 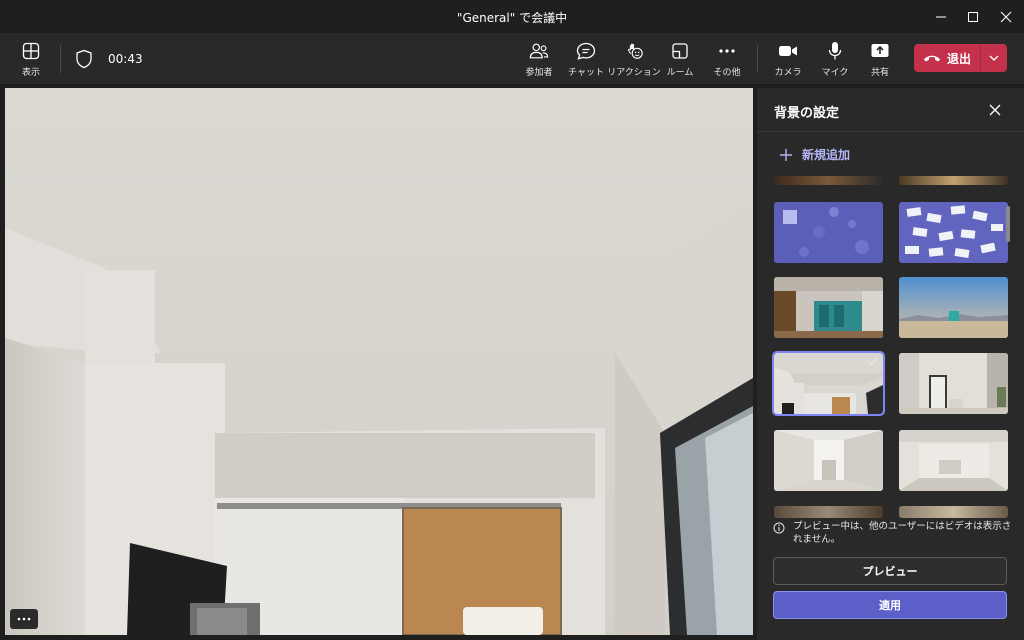 I want to click on reactions-button: リアクション, so click(x=634, y=59).